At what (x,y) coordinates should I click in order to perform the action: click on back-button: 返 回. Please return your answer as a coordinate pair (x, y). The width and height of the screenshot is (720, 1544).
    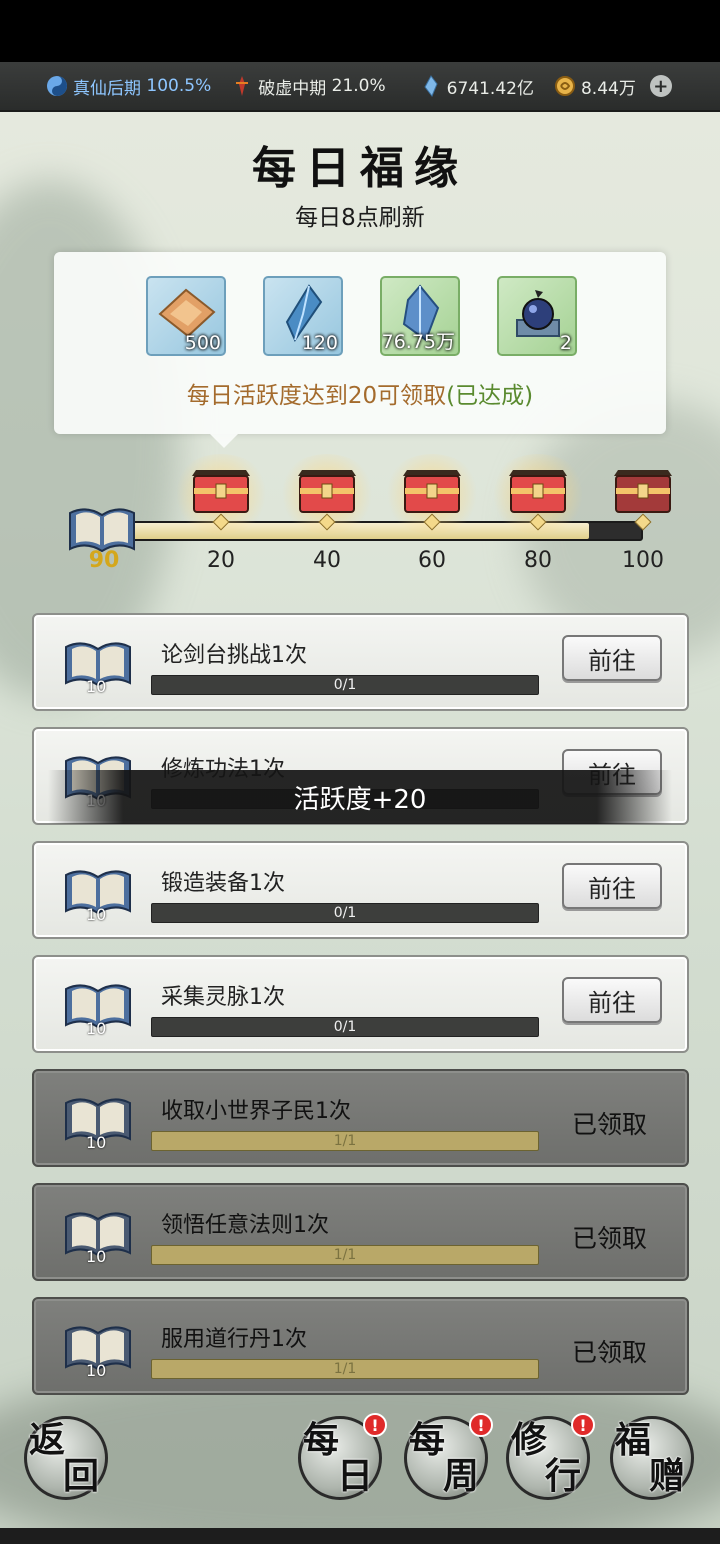
    Looking at the image, I should click on (66, 1458).